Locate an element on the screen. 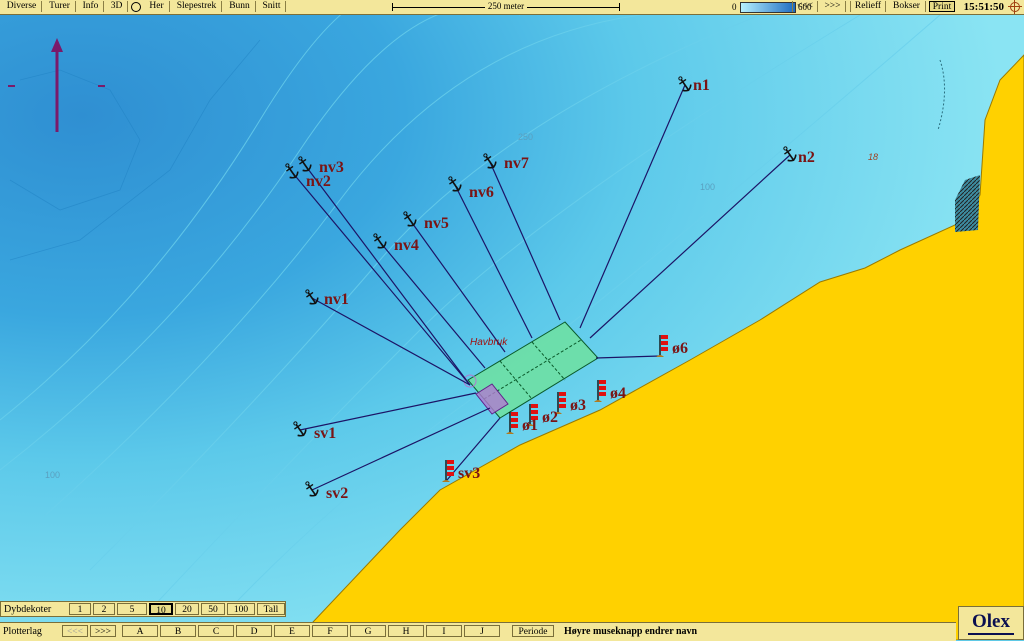 This screenshot has width=1024, height=641. prev-button: <<< is located at coordinates (805, 6).